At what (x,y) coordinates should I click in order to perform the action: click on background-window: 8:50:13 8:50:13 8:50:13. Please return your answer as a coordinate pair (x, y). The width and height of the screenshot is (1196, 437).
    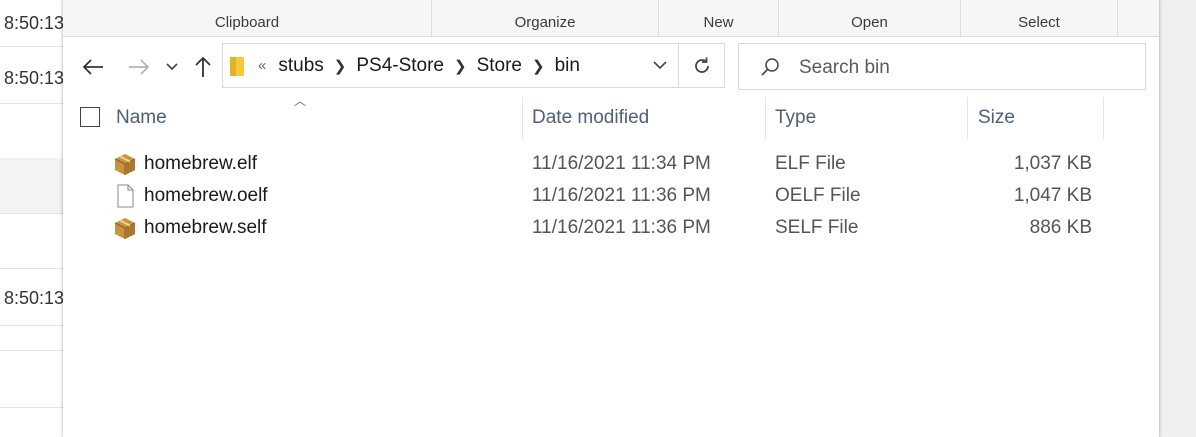
    Looking at the image, I should click on (32, 218).